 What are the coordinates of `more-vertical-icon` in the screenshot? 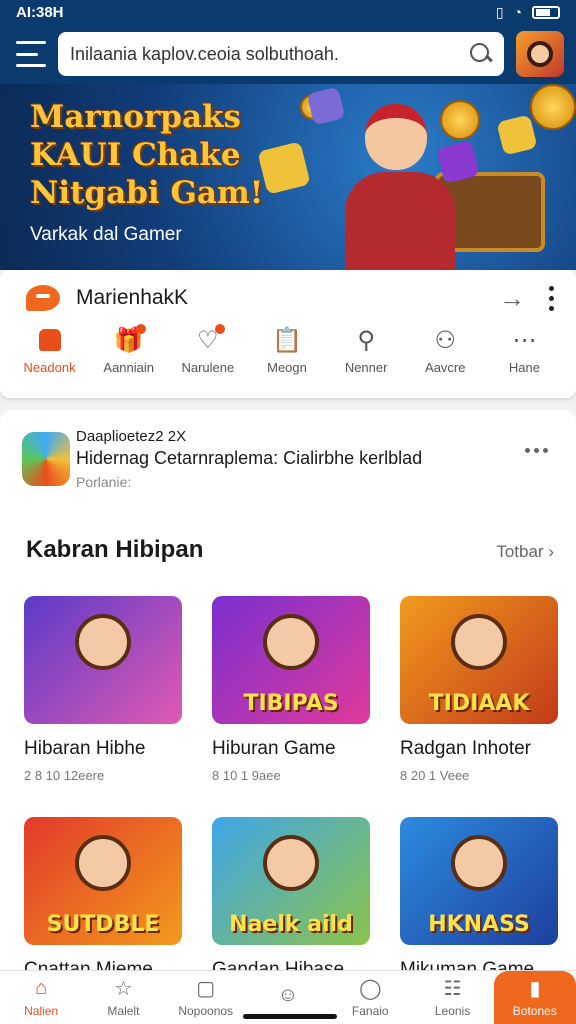 It's located at (551, 298).